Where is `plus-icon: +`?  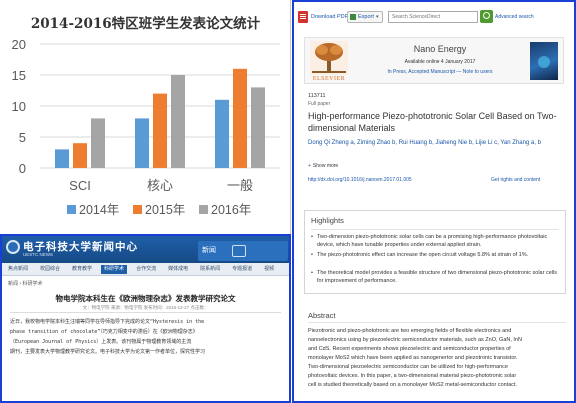 plus-icon: + is located at coordinates (309, 166).